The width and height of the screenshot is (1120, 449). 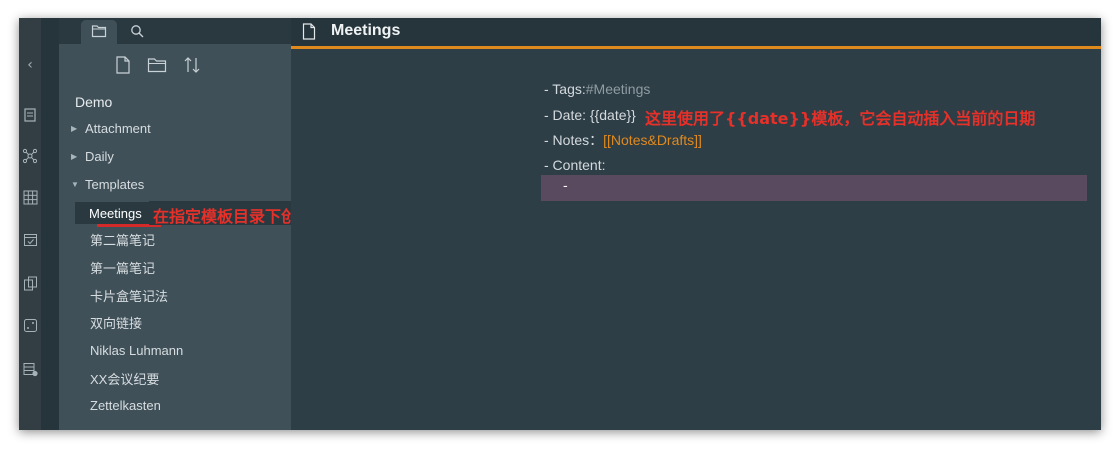 I want to click on date-line: - Date: {{date}}, so click(x=590, y=115).